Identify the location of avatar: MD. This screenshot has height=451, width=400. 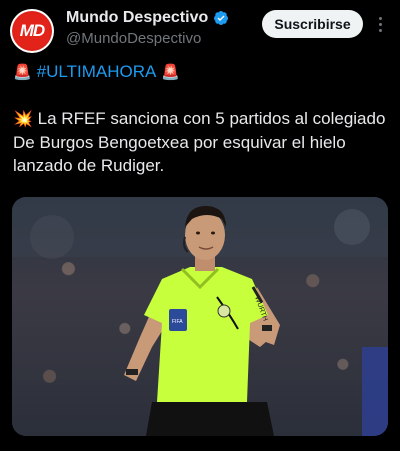
(32, 31).